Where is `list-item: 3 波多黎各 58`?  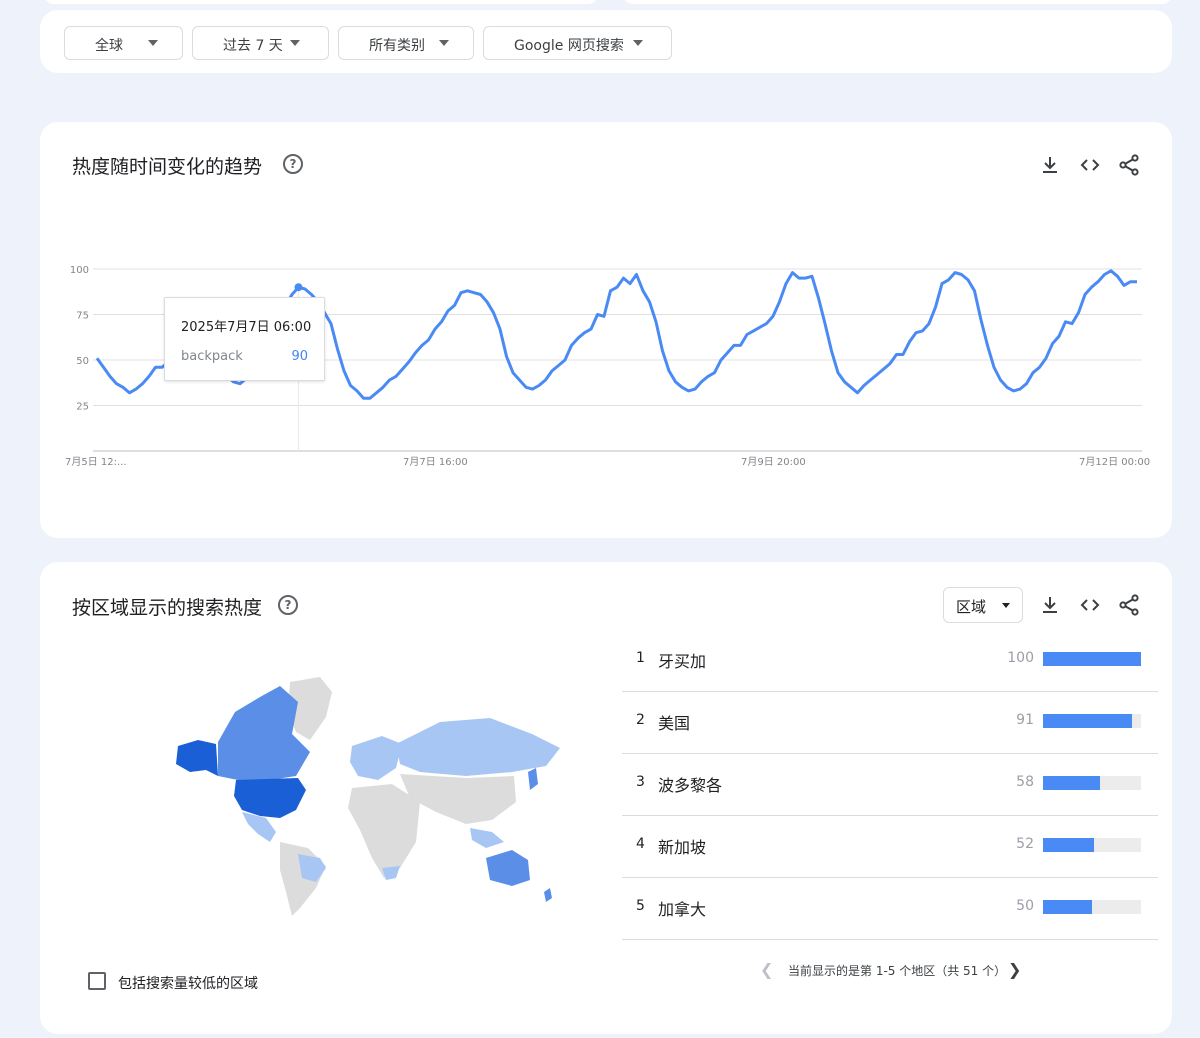 list-item: 3 波多黎各 58 is located at coordinates (890, 785).